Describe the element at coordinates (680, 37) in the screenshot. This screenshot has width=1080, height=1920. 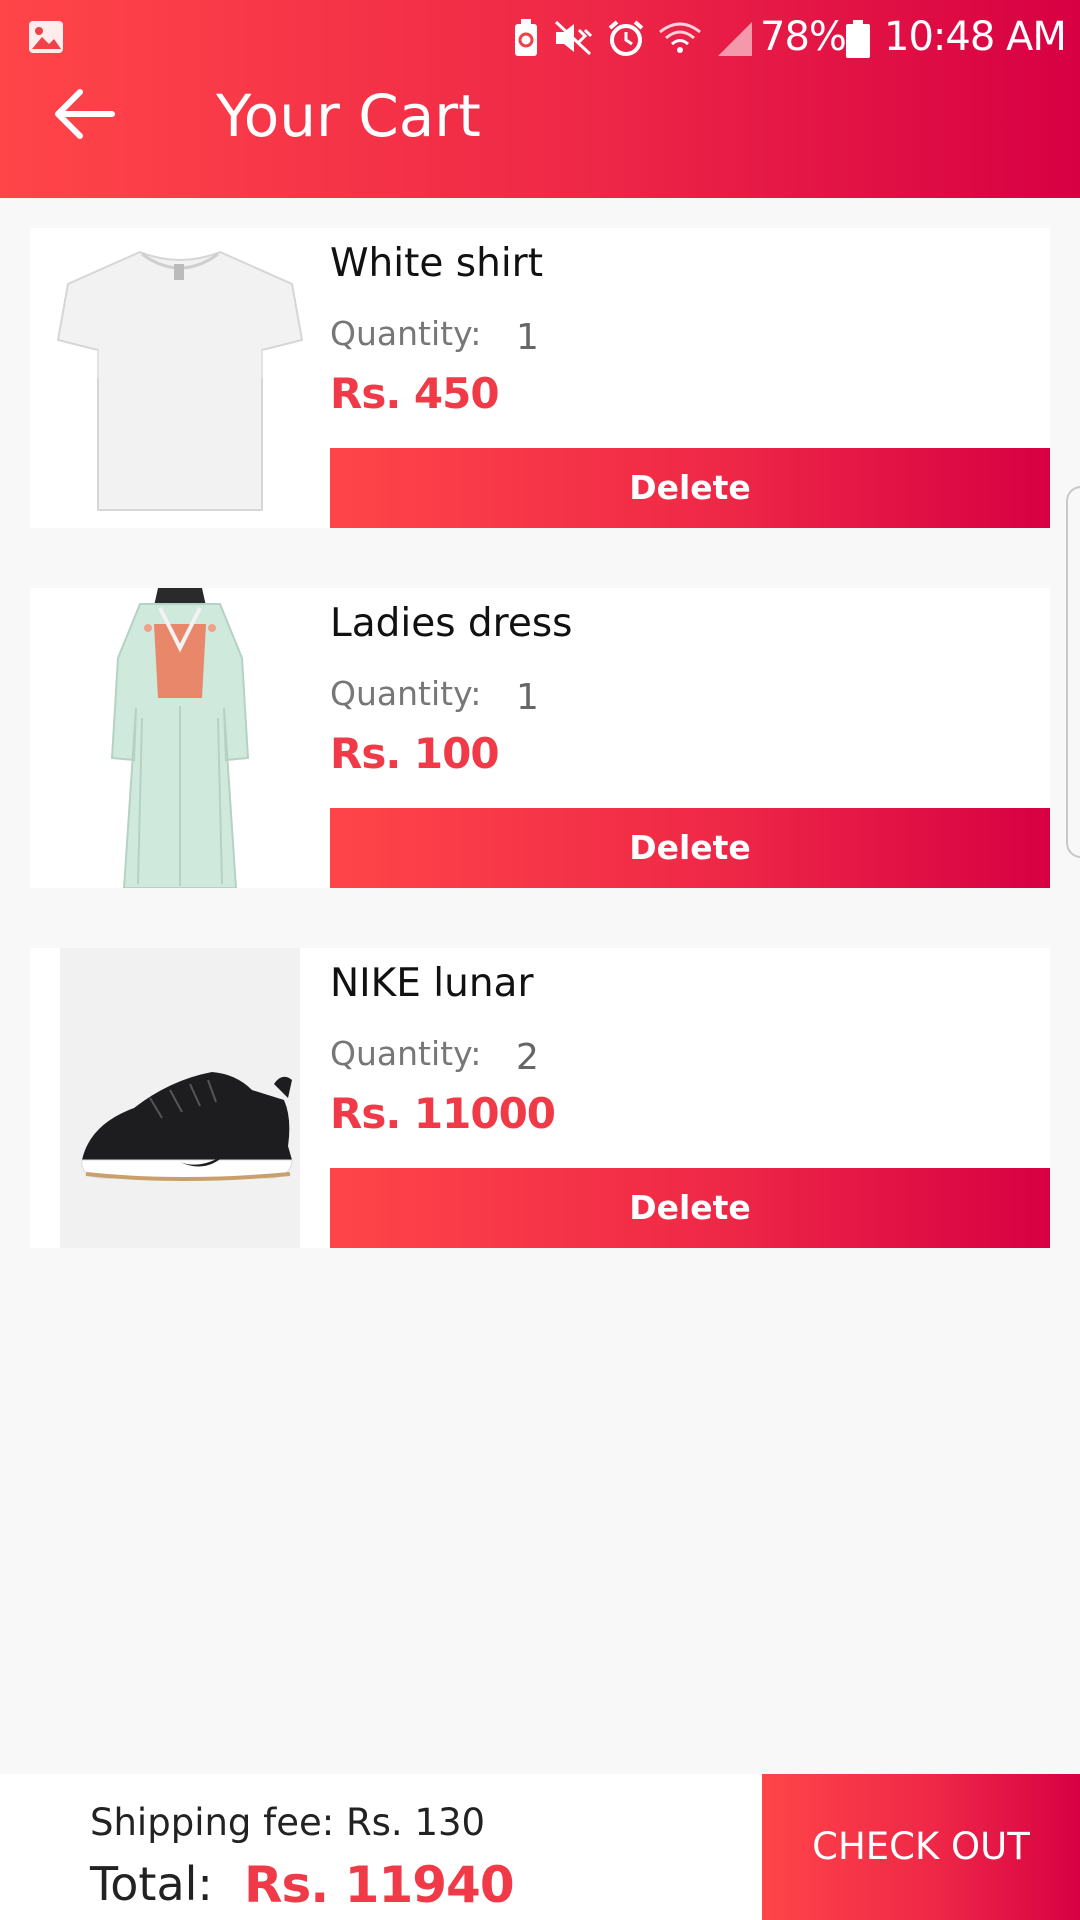
I see `wifi-icon` at that location.